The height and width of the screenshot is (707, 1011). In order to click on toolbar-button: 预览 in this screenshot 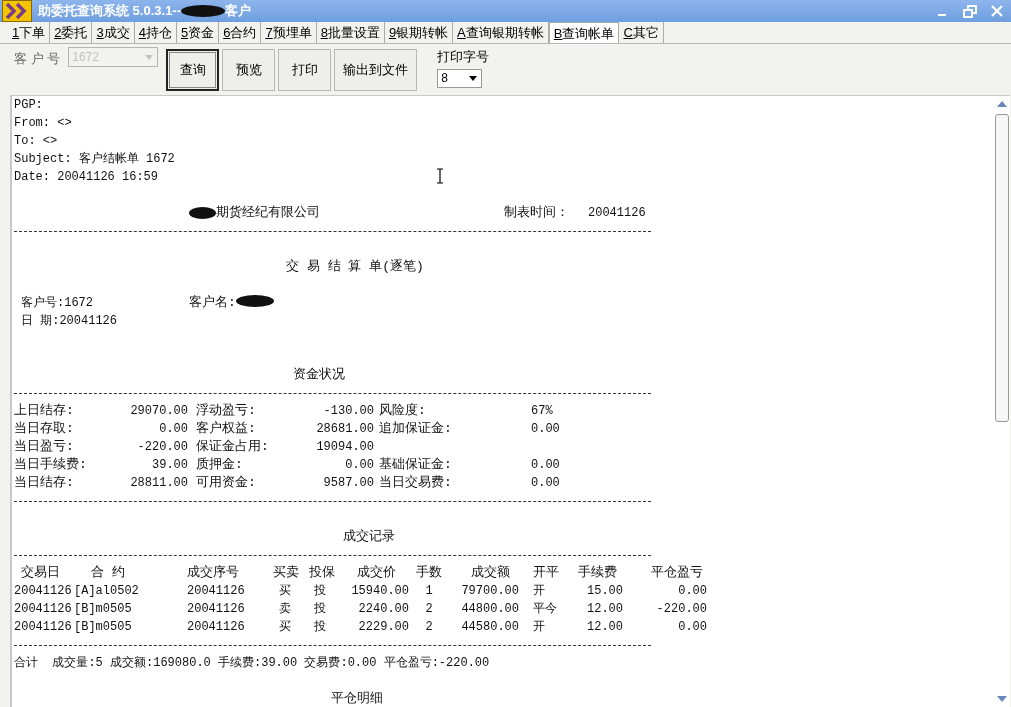, I will do `click(249, 70)`.